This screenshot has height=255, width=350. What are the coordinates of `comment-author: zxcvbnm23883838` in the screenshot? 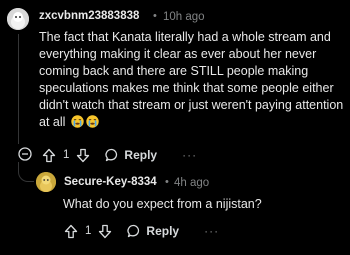 It's located at (89, 16).